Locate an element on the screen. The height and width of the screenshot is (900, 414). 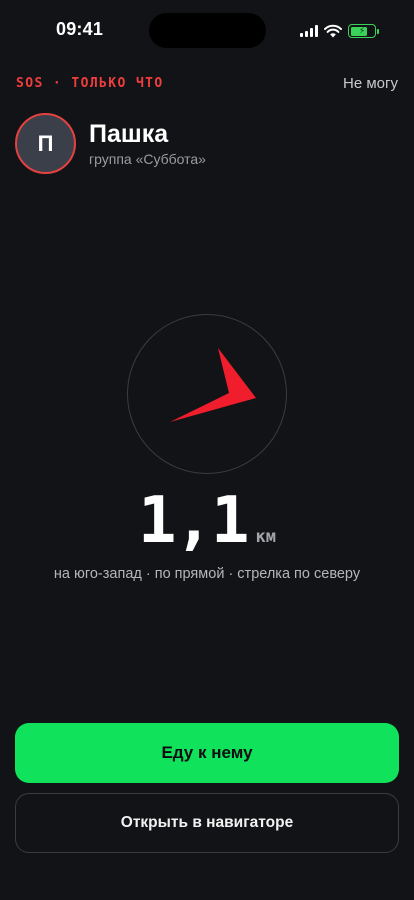
compass-dial is located at coordinates (207, 394).